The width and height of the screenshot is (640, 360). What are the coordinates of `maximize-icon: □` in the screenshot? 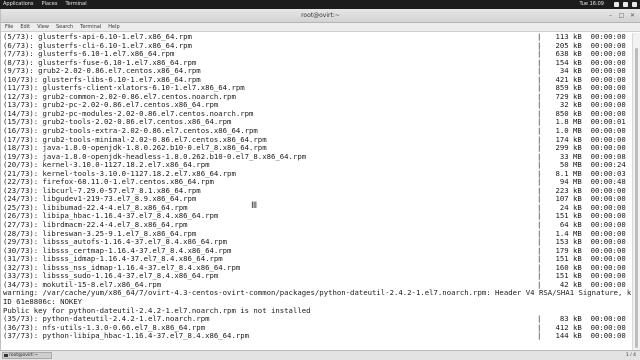 It's located at (621, 15).